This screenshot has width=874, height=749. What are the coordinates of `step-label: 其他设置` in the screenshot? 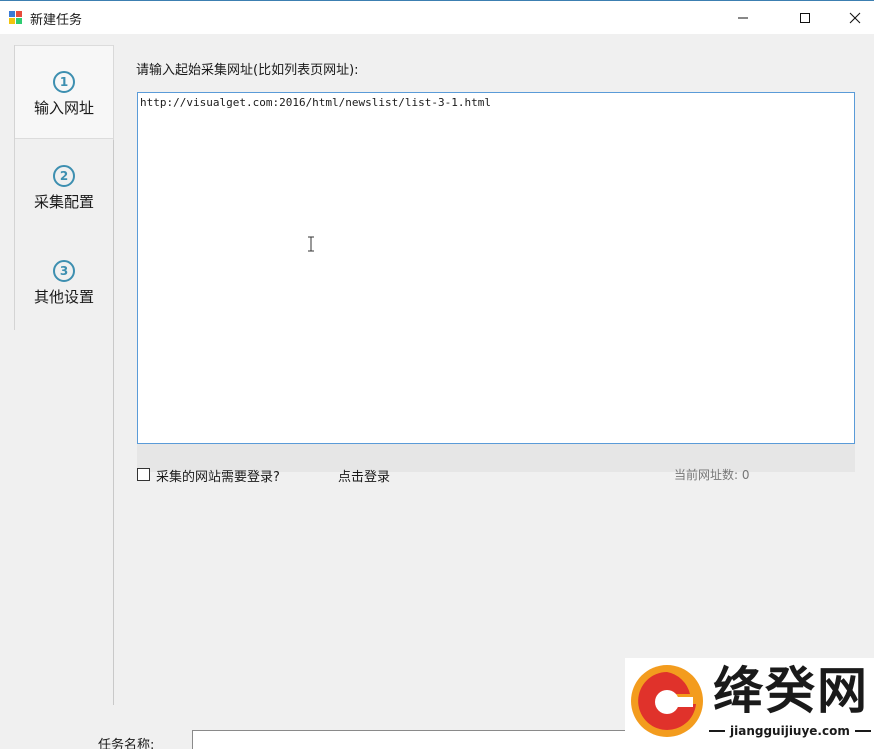 It's located at (63, 297).